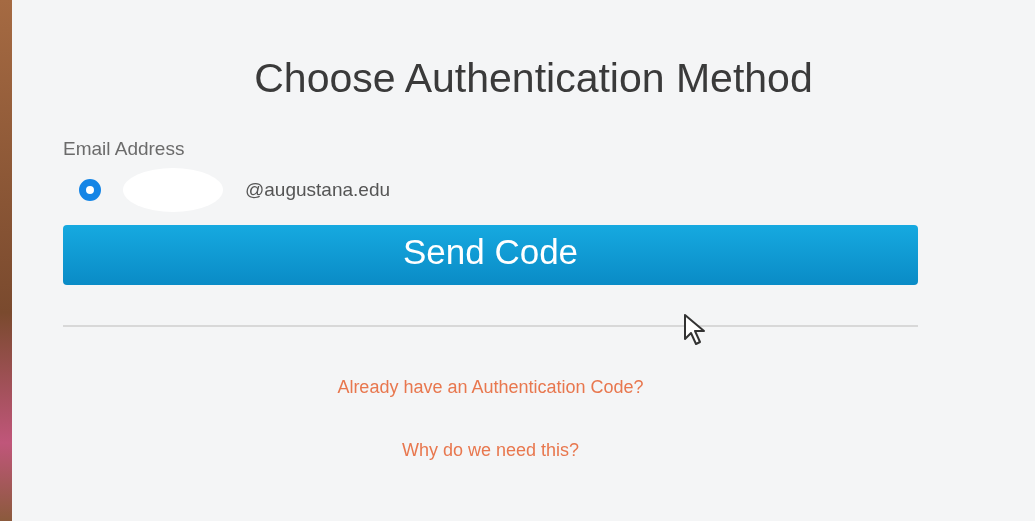  What do you see at coordinates (490, 450) in the screenshot?
I see `help-link: Why do we need this?` at bounding box center [490, 450].